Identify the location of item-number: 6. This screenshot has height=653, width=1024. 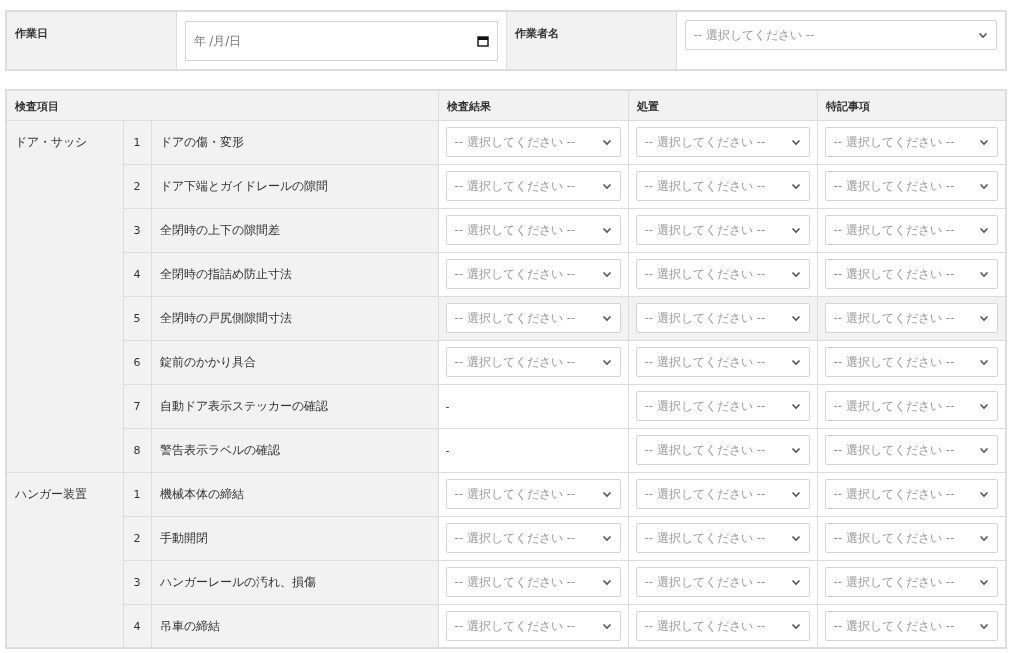
(137, 362).